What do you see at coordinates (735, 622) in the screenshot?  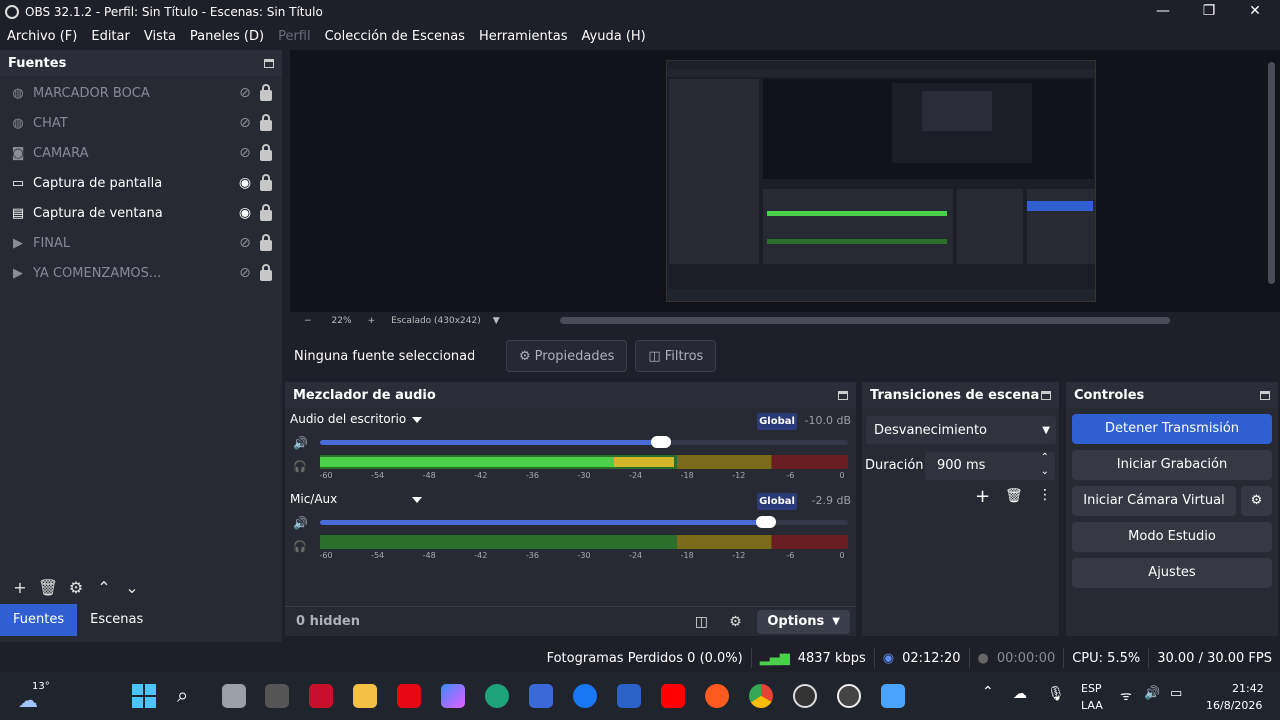 I see `advanced-audio-icon: ⚙` at bounding box center [735, 622].